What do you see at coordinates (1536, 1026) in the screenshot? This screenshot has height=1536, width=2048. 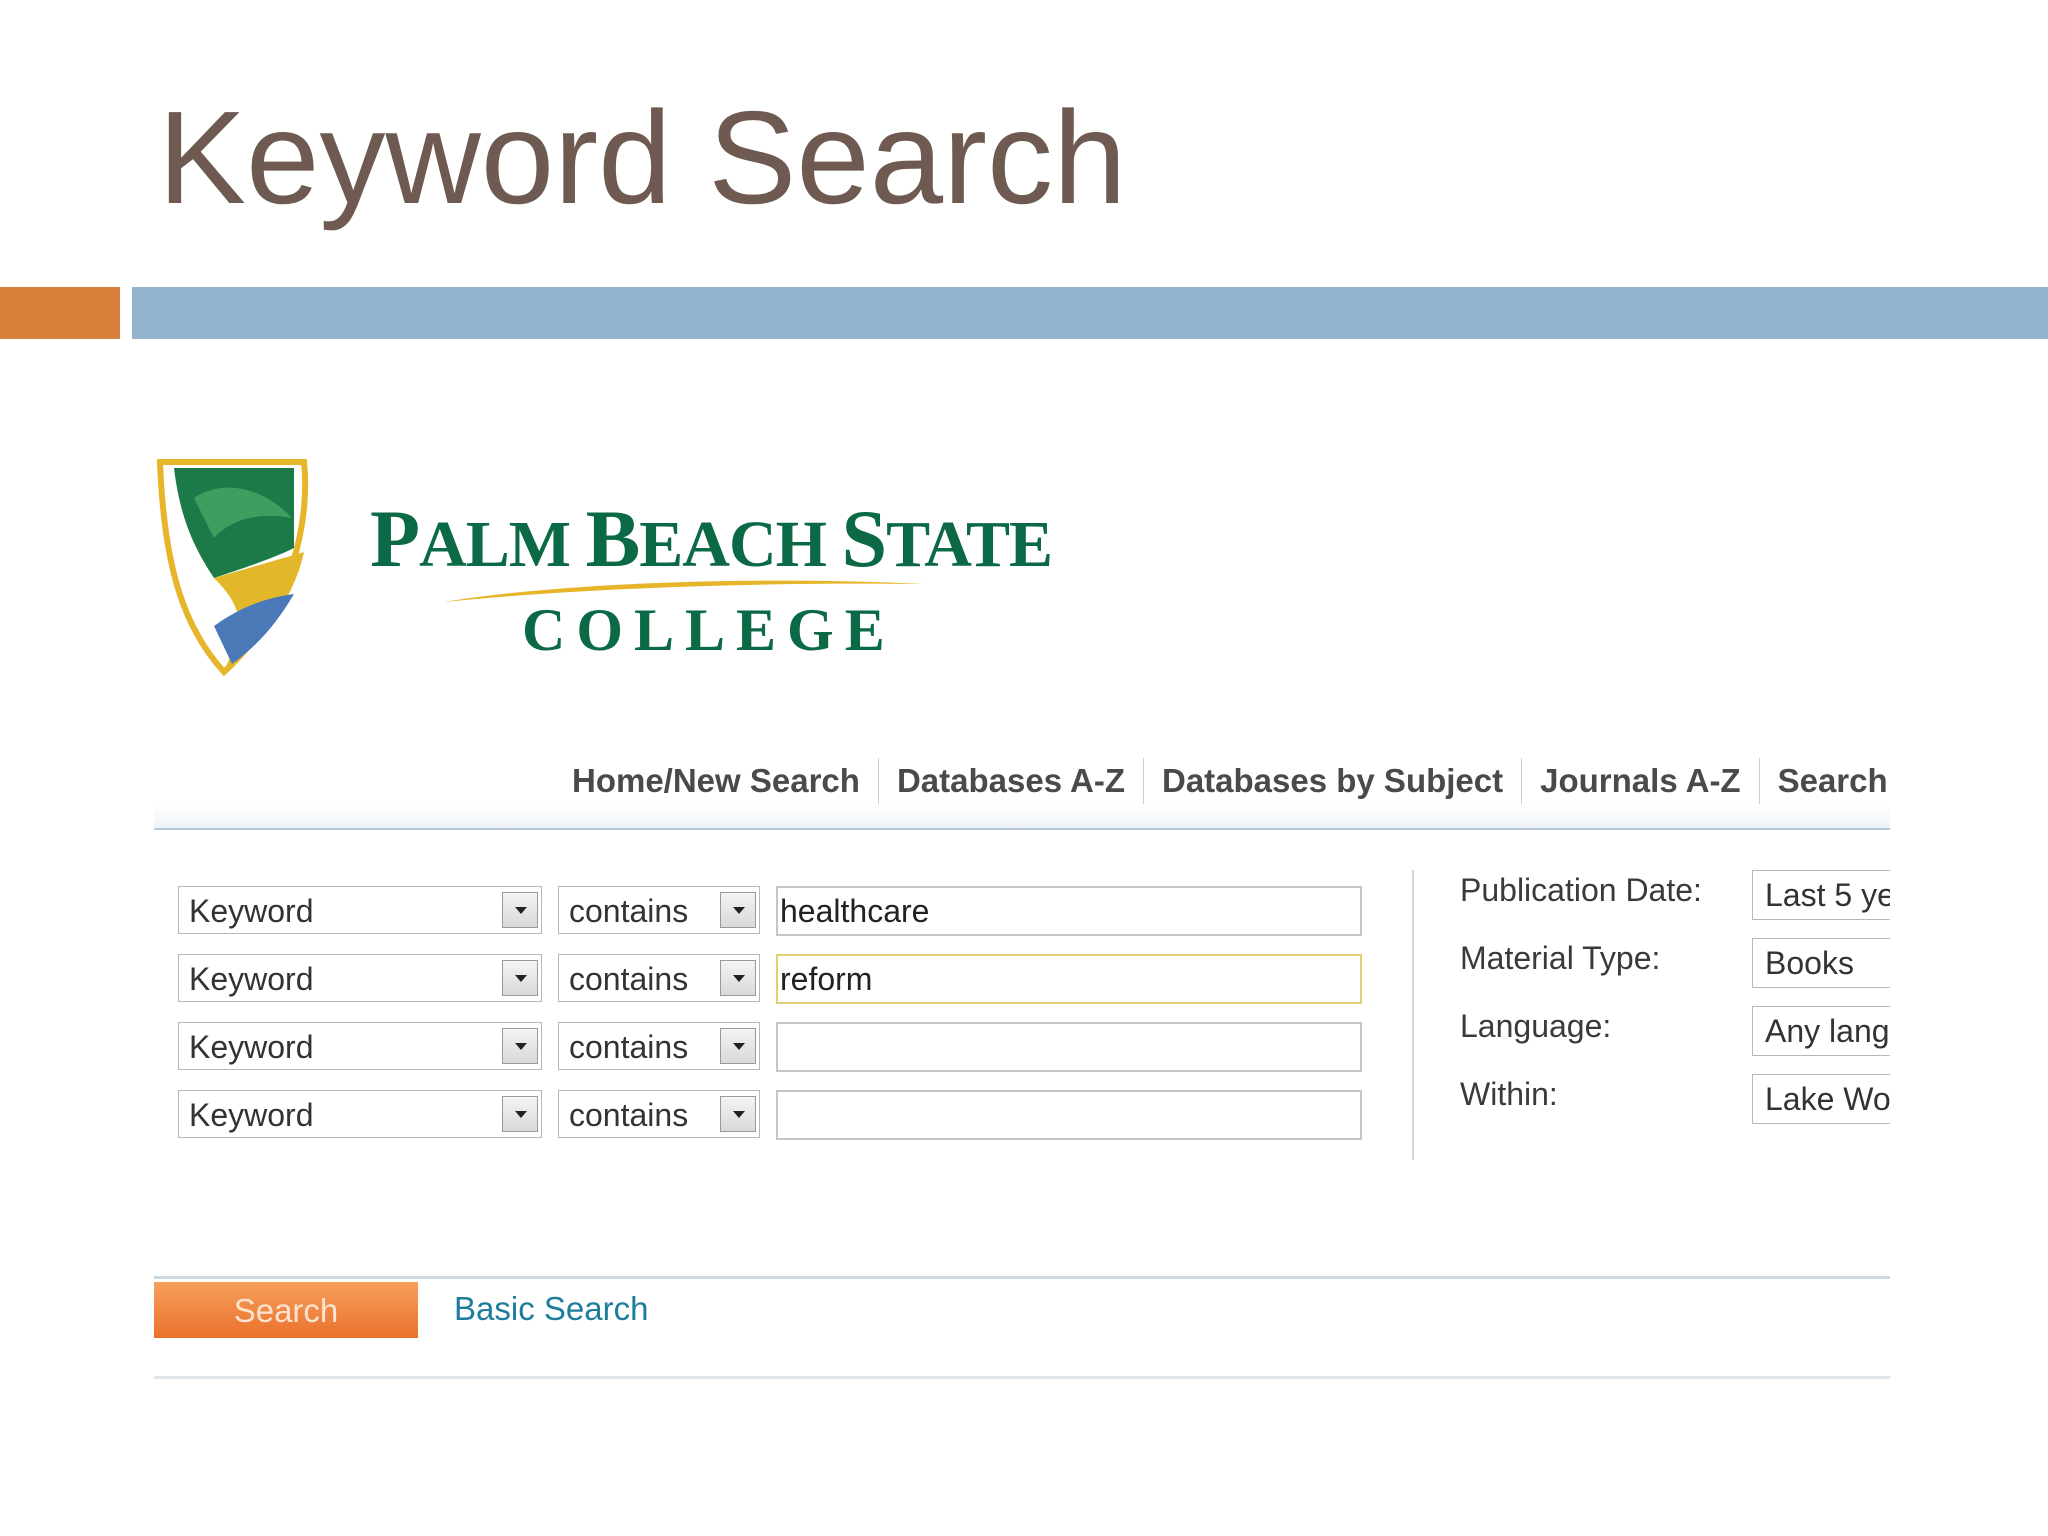 I see `limit-label: Language:` at bounding box center [1536, 1026].